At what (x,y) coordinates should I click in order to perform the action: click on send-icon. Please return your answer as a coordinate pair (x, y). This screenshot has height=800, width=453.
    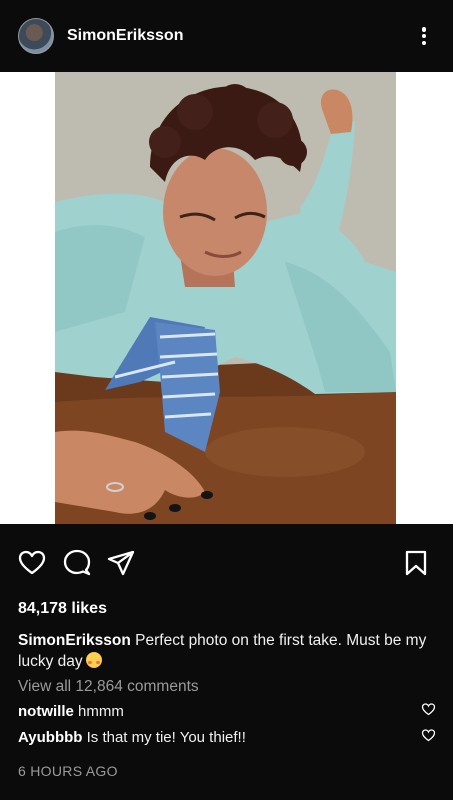
    Looking at the image, I should click on (121, 563).